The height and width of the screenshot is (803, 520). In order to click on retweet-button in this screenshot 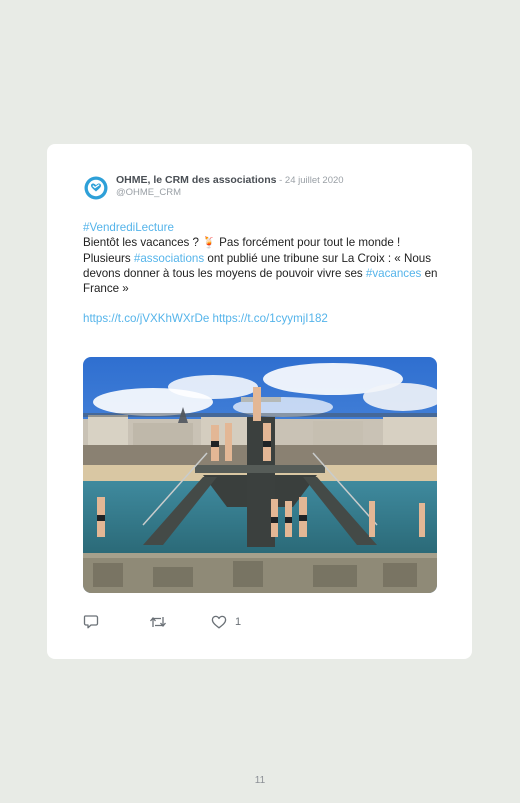, I will do `click(180, 622)`.